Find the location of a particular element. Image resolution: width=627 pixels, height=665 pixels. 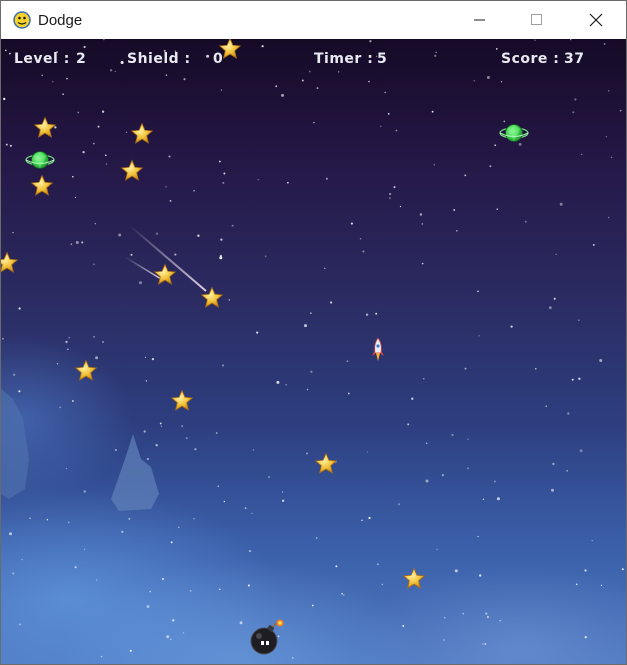

timer-value: 5 is located at coordinates (382, 59).